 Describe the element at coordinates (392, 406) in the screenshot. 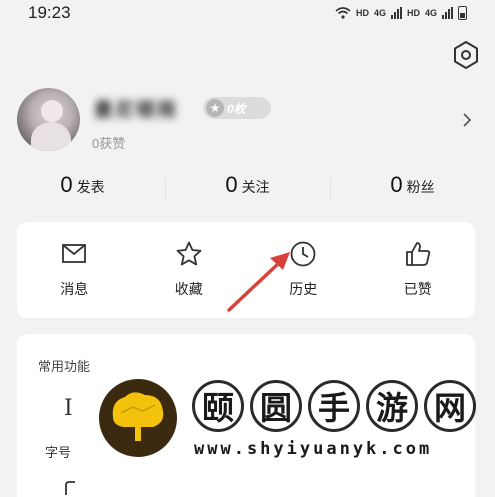

I see `watermark-char: 游` at that location.